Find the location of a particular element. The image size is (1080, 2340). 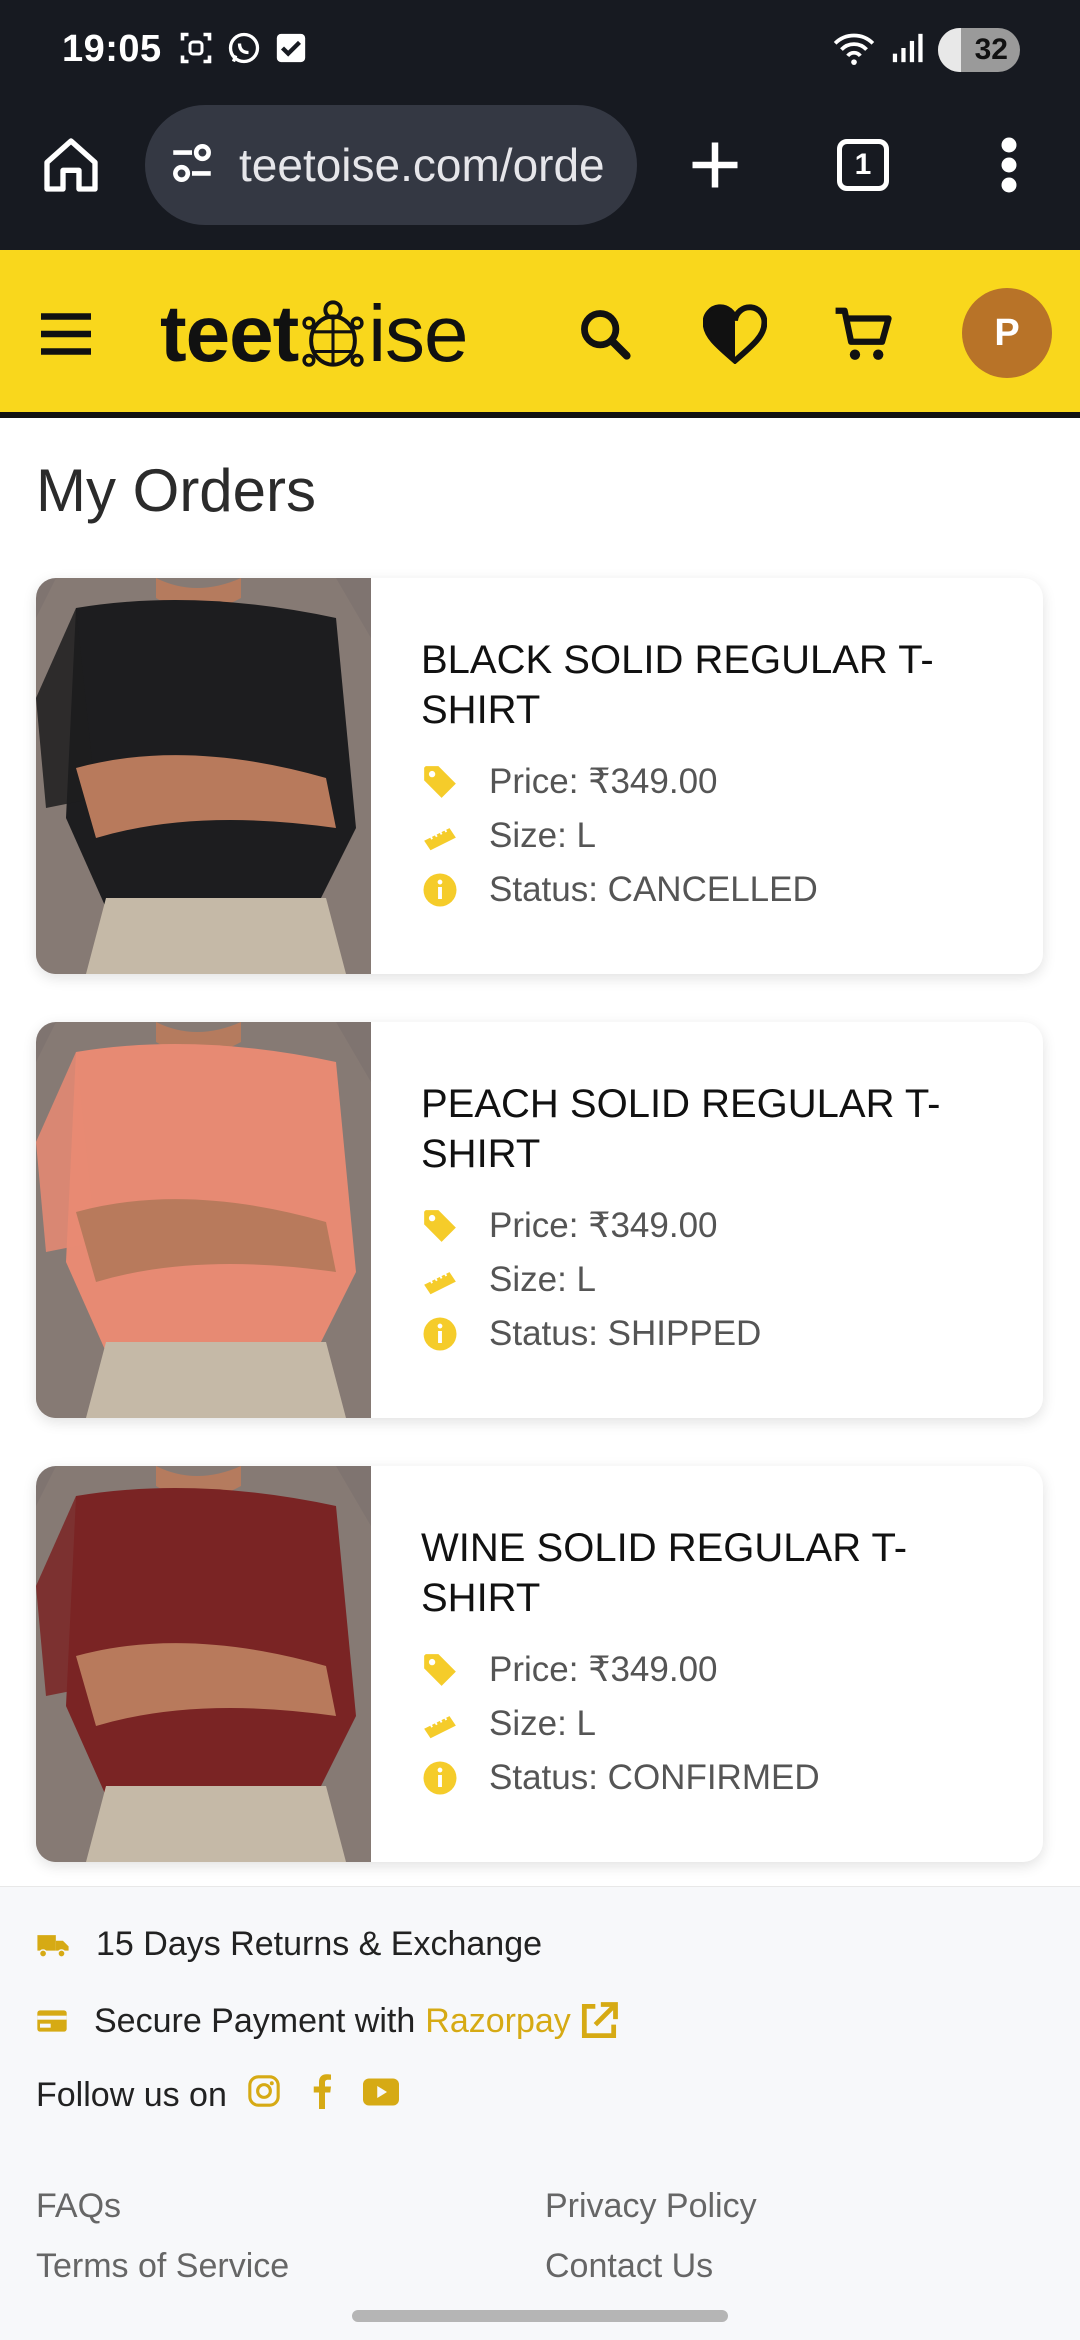

site-logo: teet ise is located at coordinates (314, 334).